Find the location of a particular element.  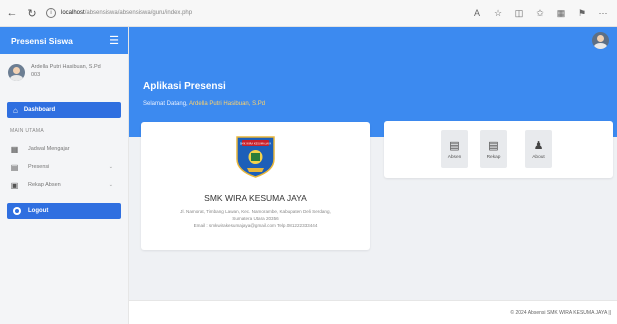

favorite-icon: ☆ is located at coordinates (498, 13).